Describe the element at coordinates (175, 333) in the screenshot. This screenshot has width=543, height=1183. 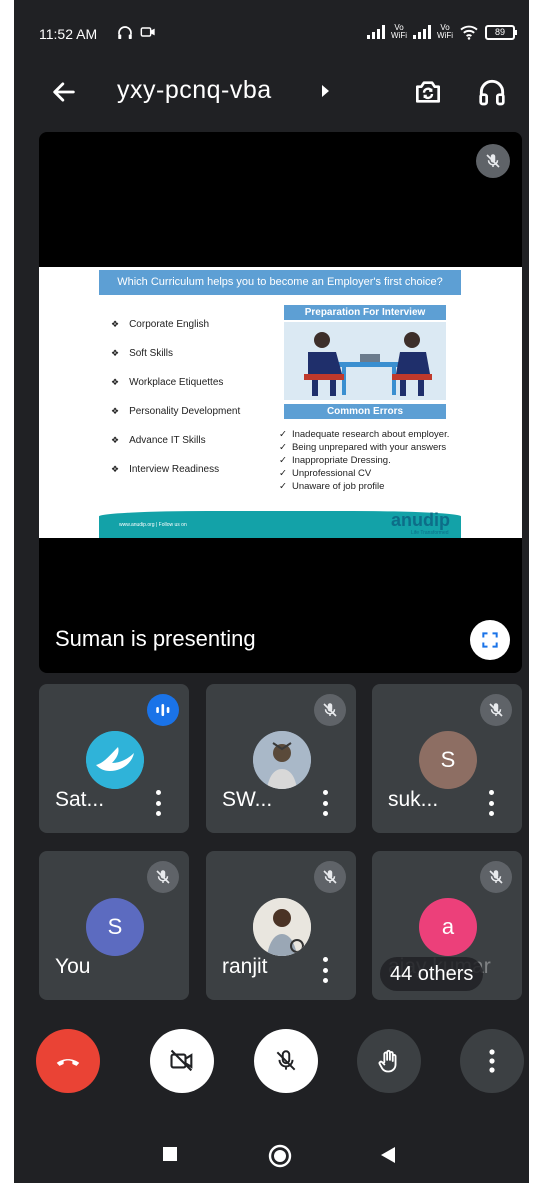
I see `slide-item: Corporate English` at that location.